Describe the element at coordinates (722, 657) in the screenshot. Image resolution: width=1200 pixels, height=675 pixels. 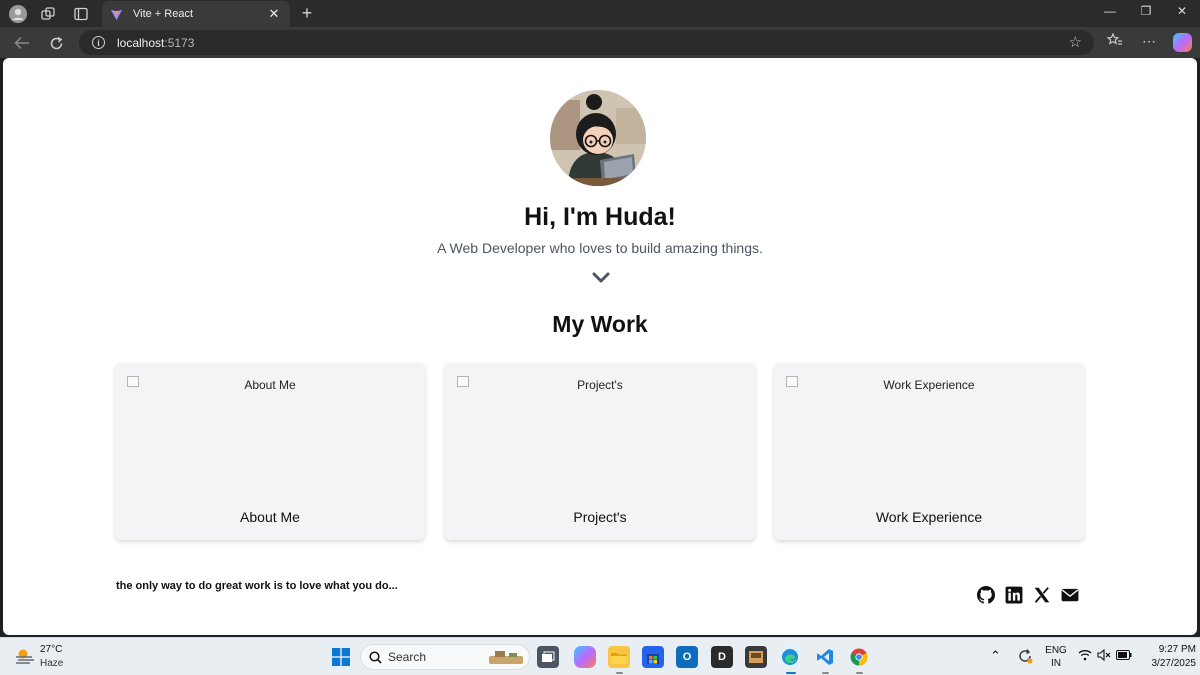
I see `dictionary-app-icon: D` at that location.